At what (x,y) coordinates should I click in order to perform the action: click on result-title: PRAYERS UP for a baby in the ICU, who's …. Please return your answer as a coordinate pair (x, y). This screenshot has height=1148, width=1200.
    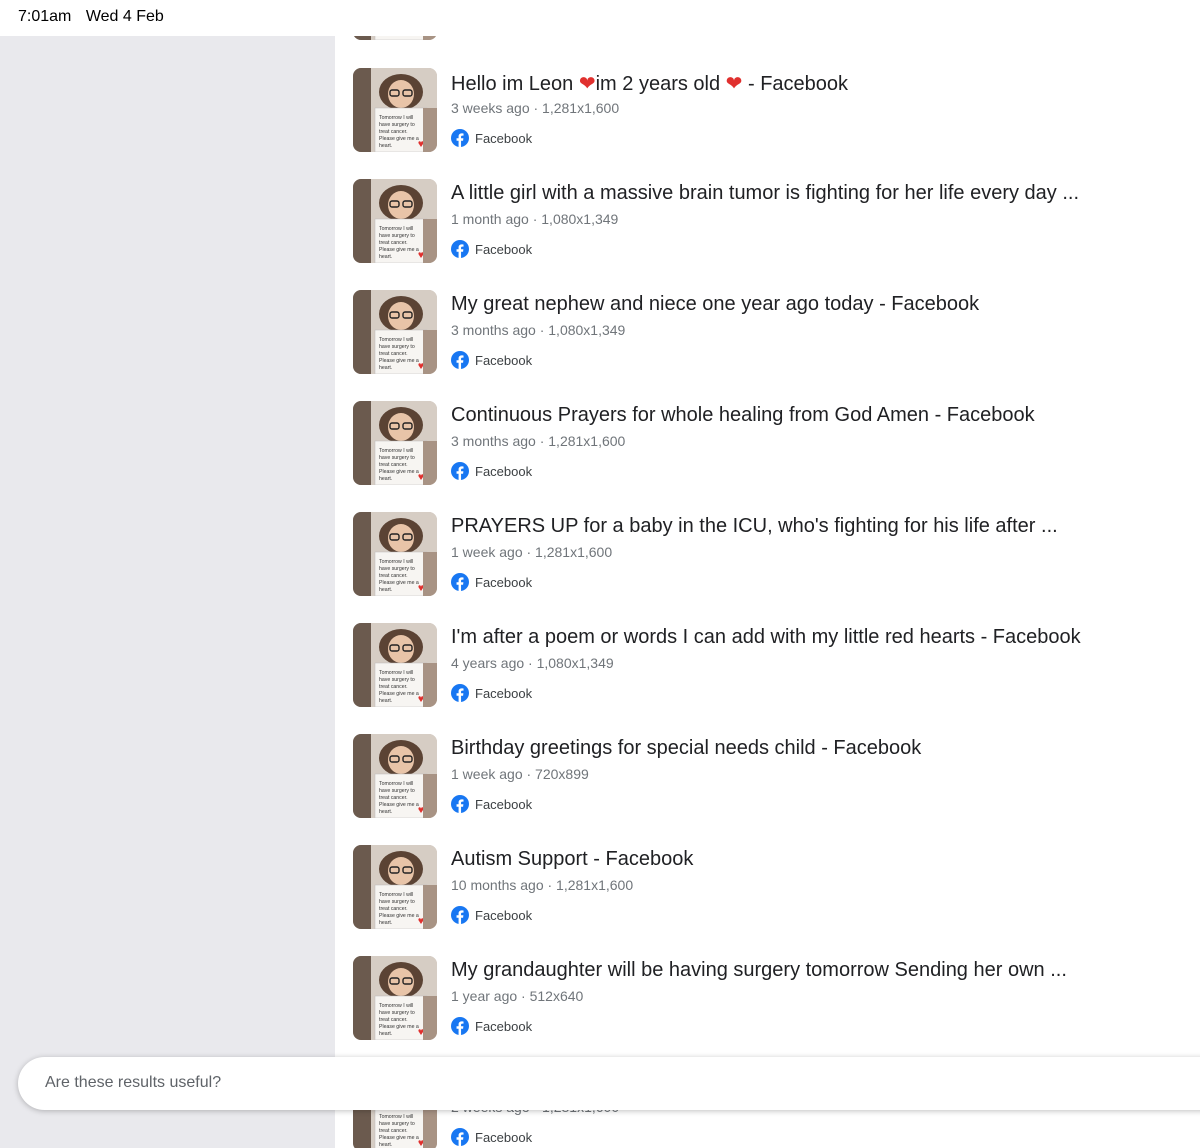
    Looking at the image, I should click on (754, 526).